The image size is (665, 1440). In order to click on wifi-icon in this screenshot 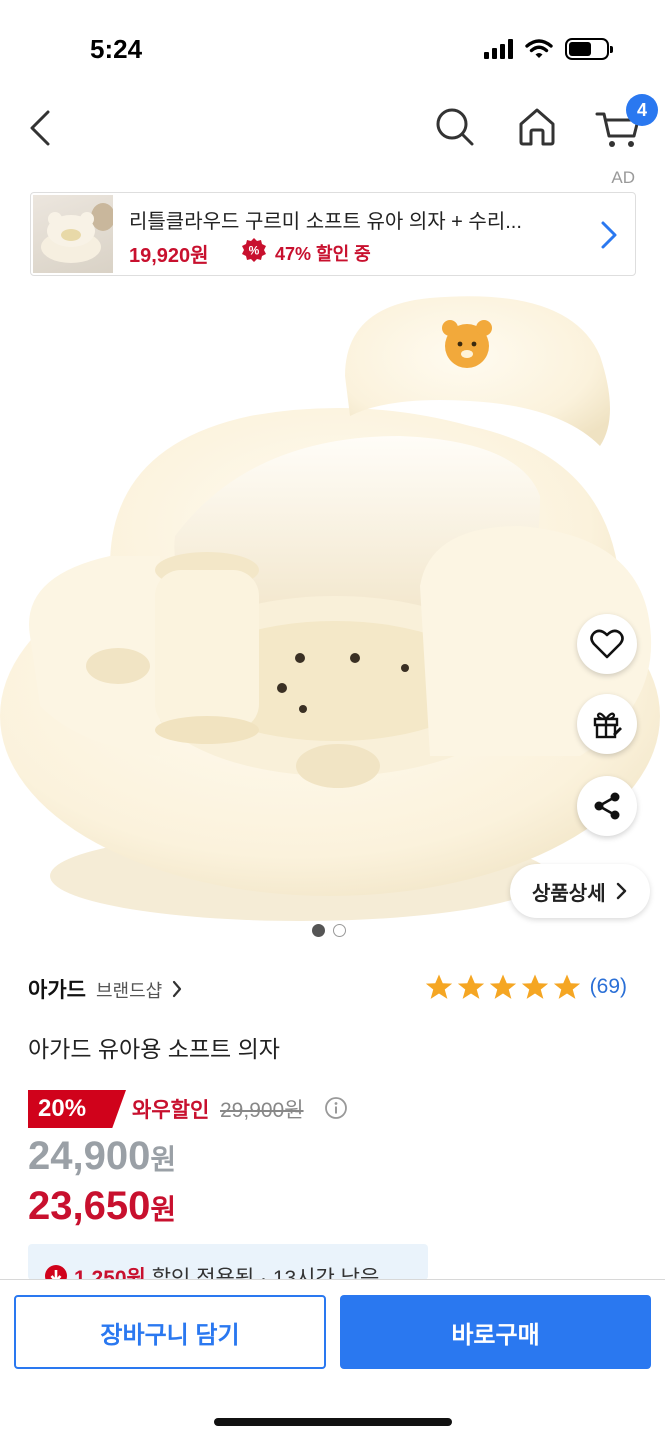, I will do `click(539, 48)`.